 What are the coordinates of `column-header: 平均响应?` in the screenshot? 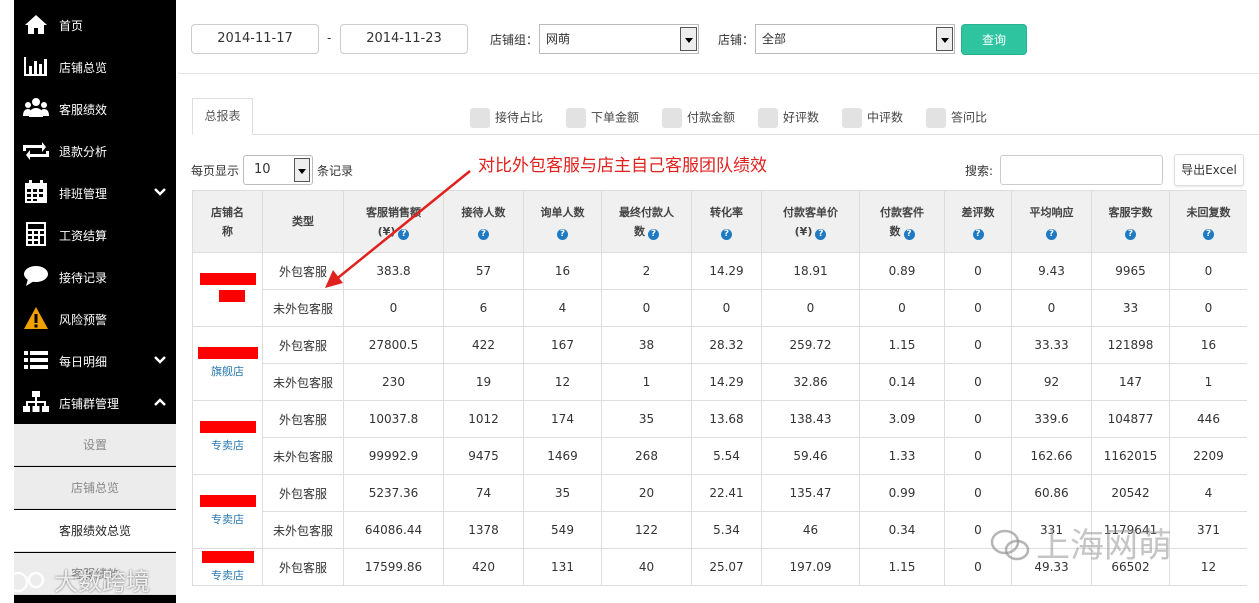 It's located at (1051, 221).